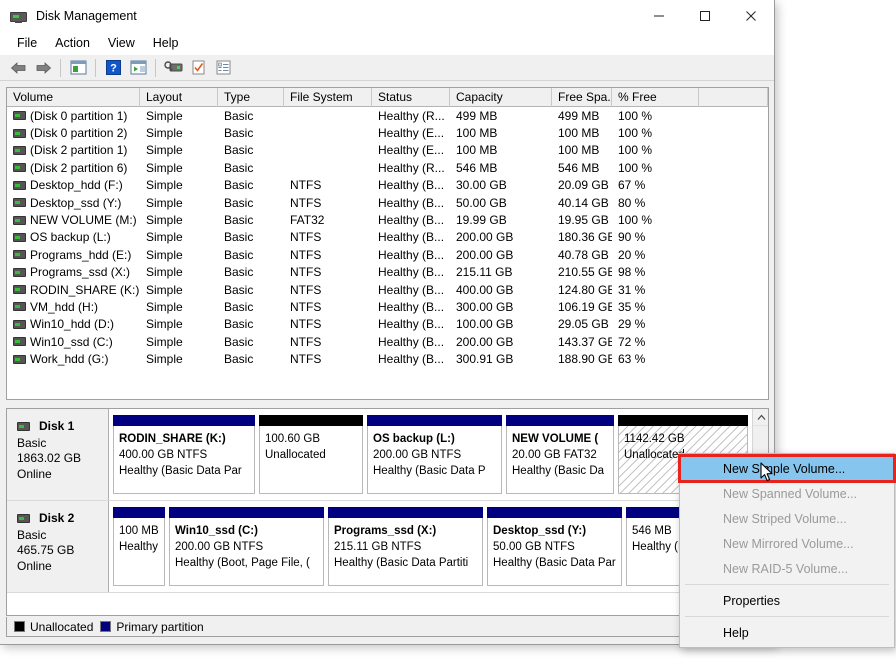 This screenshot has height=669, width=896. I want to click on maximize-icon, so click(705, 15).